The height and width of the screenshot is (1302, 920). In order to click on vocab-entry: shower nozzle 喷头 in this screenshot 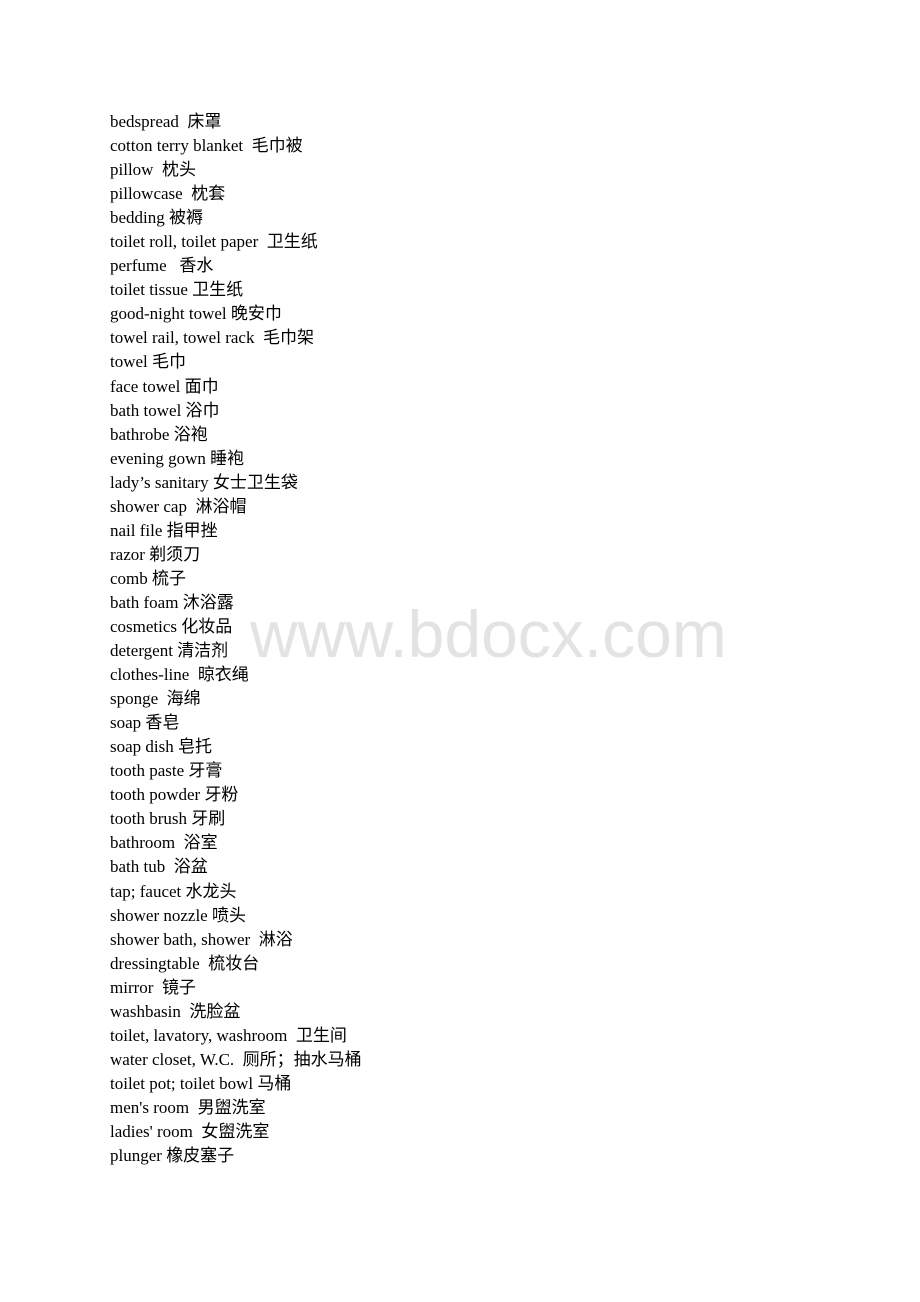, I will do `click(236, 916)`.